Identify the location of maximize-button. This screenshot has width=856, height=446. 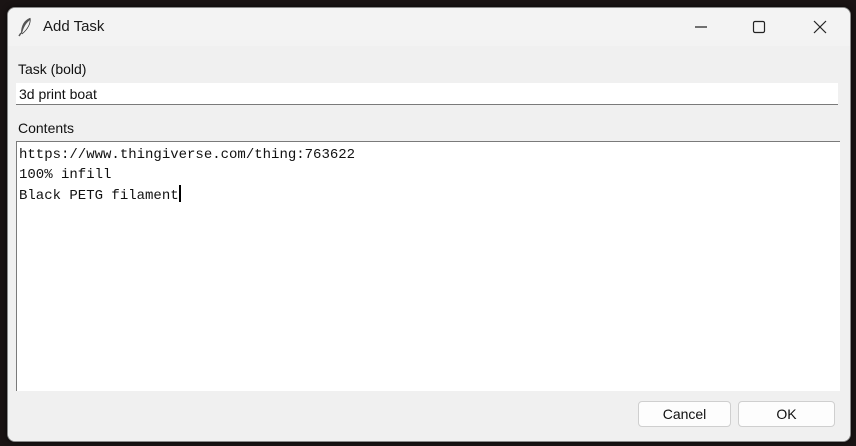
(759, 27).